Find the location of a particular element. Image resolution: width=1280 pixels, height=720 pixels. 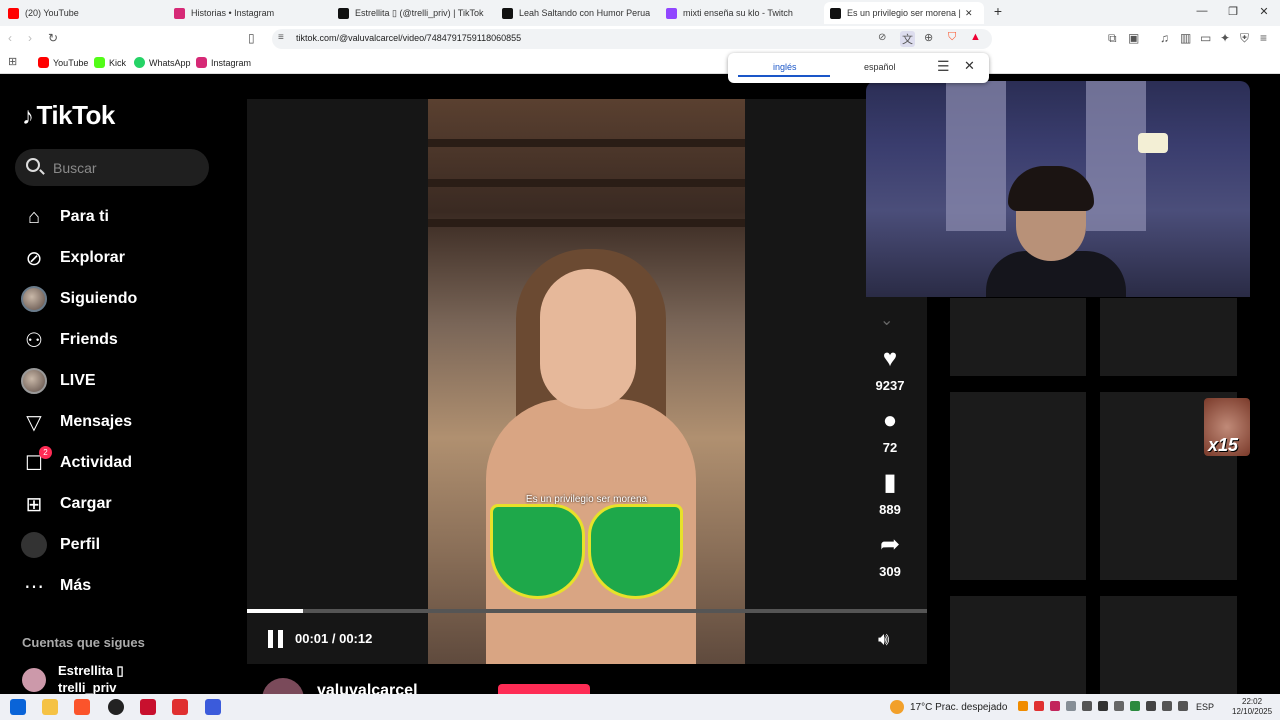

following-account: Estrellita ▯ trelli_priv is located at coordinates (73, 679).